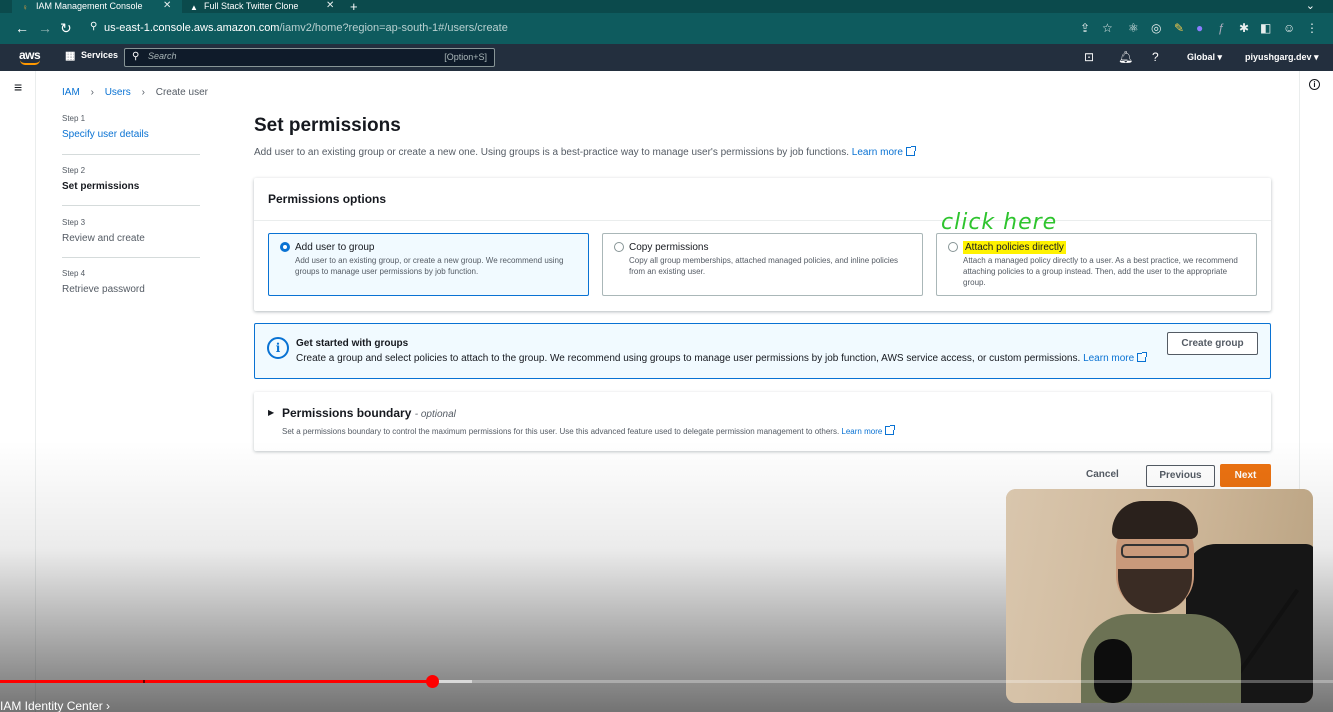 This screenshot has width=1333, height=712. What do you see at coordinates (216, 681) in the screenshot?
I see `video-played-bar` at bounding box center [216, 681].